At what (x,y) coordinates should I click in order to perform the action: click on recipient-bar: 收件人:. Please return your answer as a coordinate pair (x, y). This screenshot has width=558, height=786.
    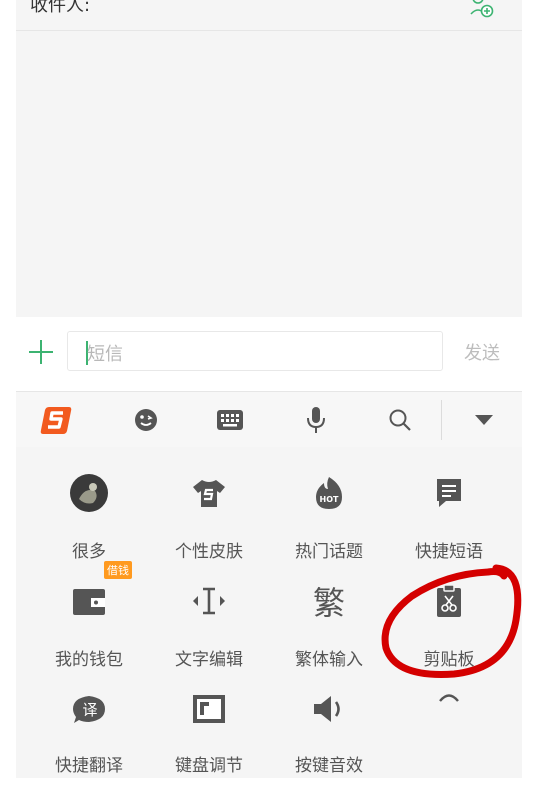
    Looking at the image, I should click on (269, 15).